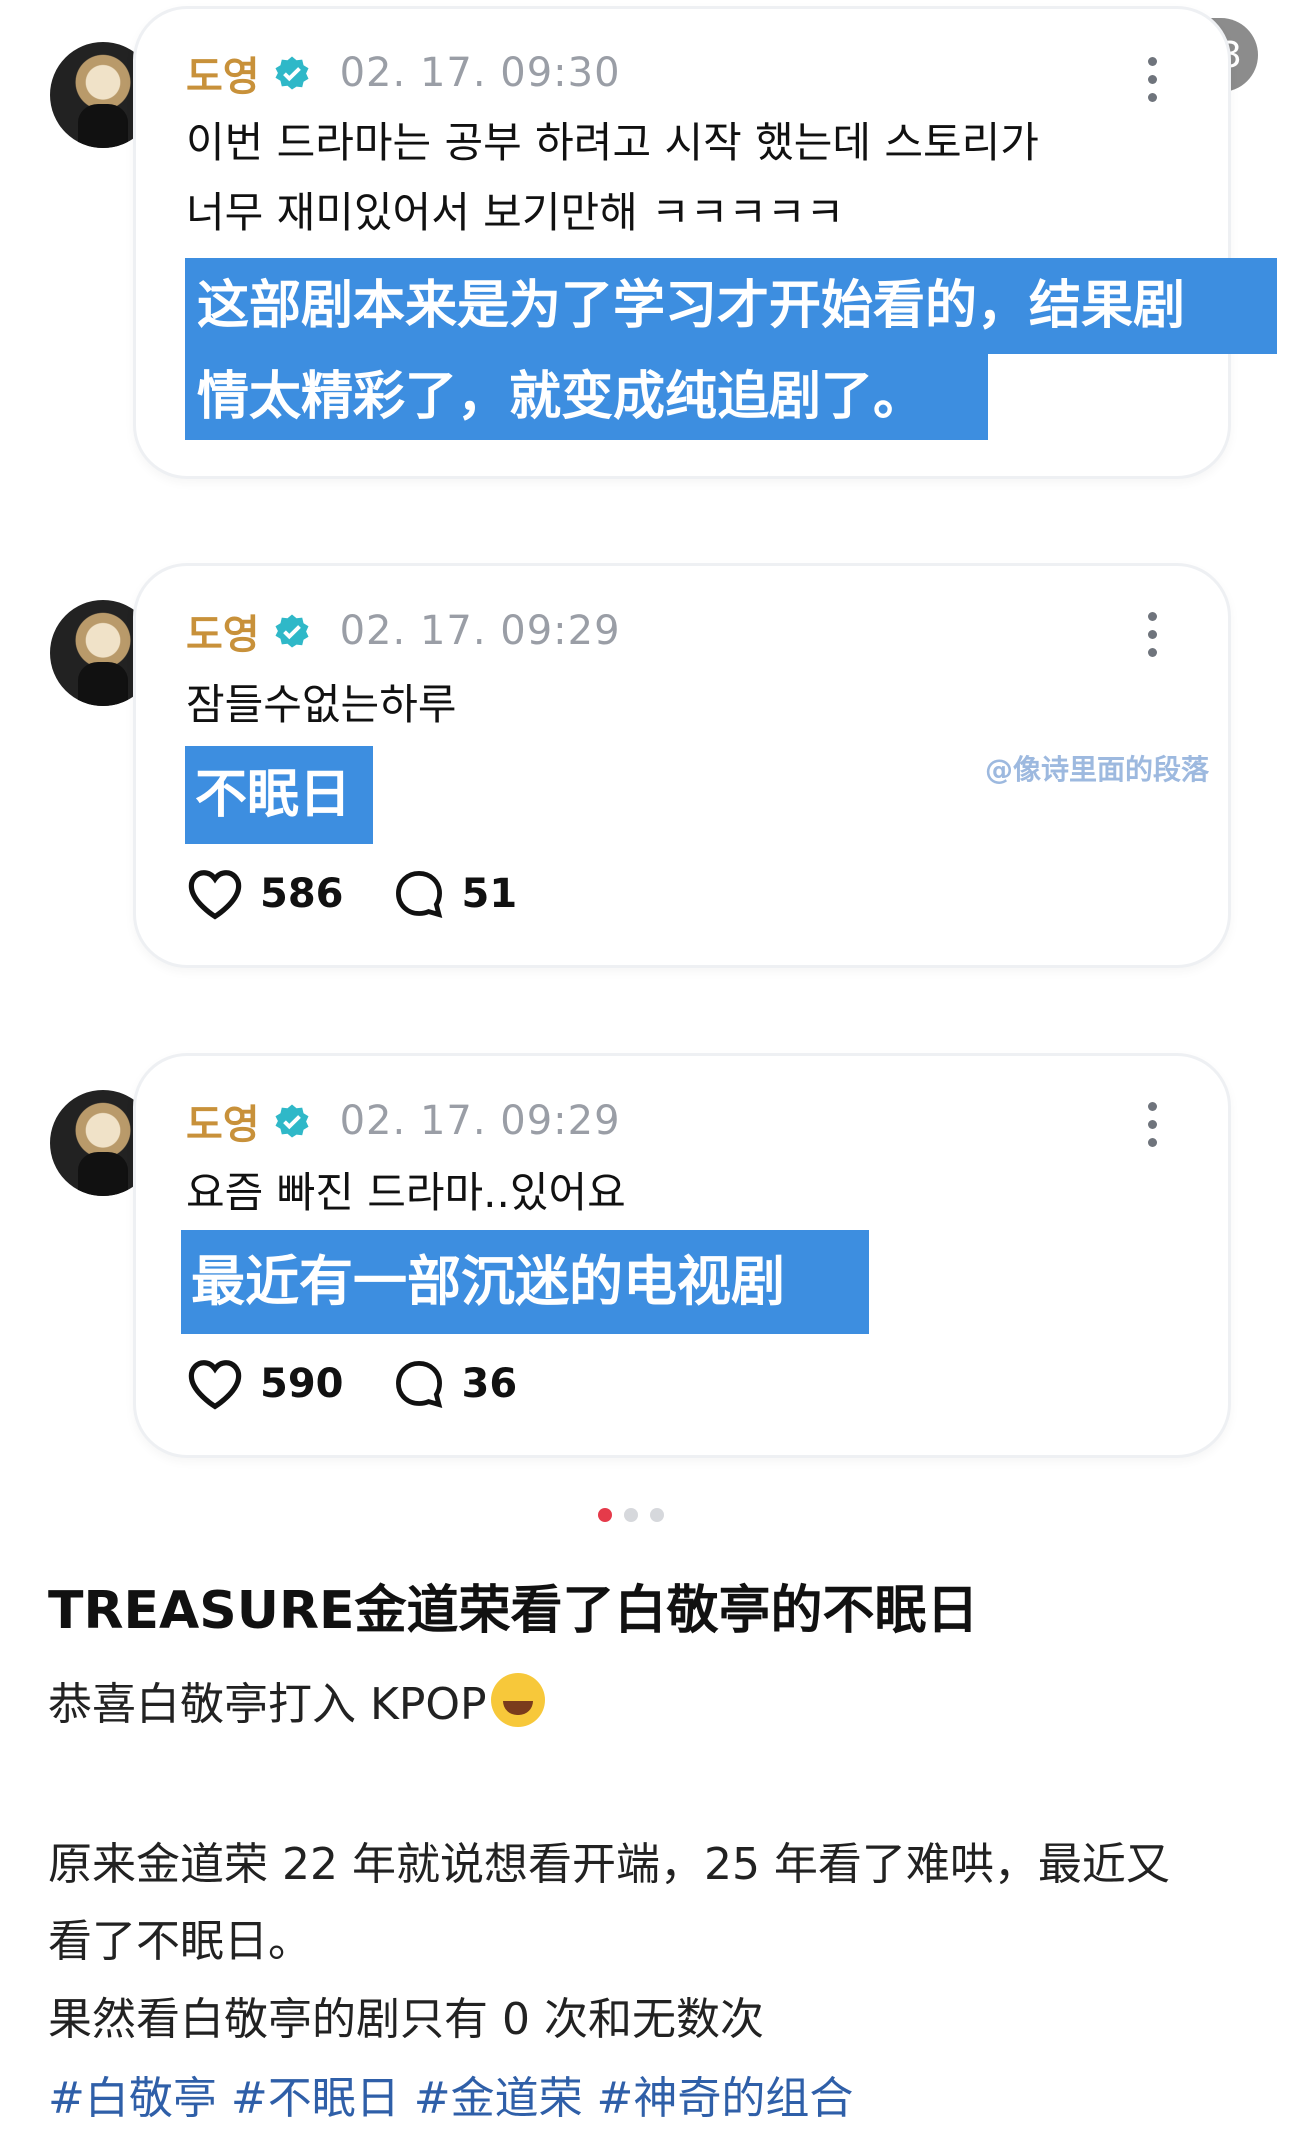 This screenshot has width=1290, height=2153. What do you see at coordinates (321, 704) in the screenshot?
I see `post-text: 잠들수없는하루` at bounding box center [321, 704].